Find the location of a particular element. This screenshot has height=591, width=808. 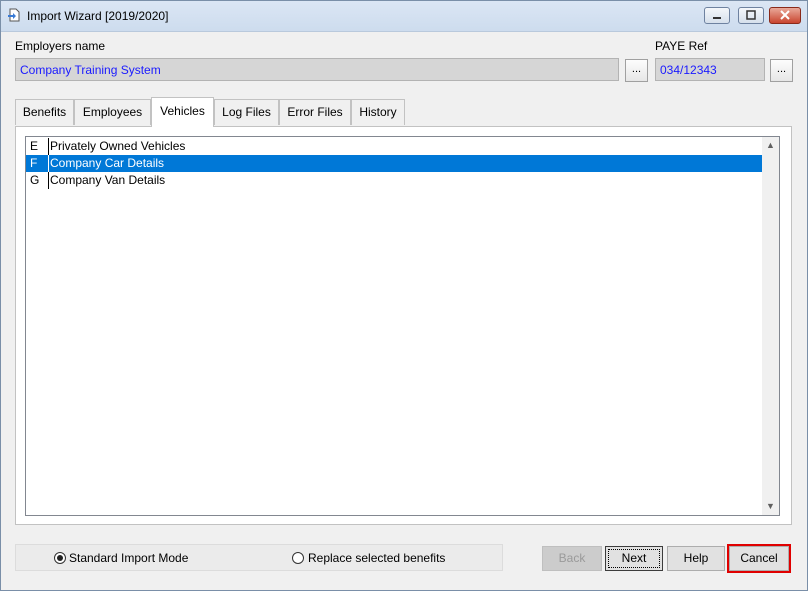

tab-history: History is located at coordinates (378, 112).